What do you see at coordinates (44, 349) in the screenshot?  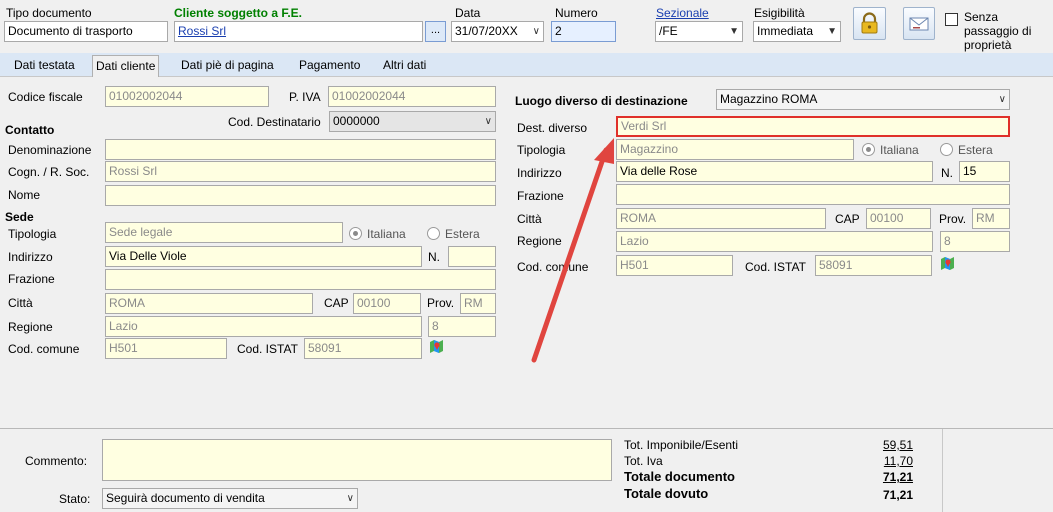 I see `cod-comune-label: Cod. comune` at bounding box center [44, 349].